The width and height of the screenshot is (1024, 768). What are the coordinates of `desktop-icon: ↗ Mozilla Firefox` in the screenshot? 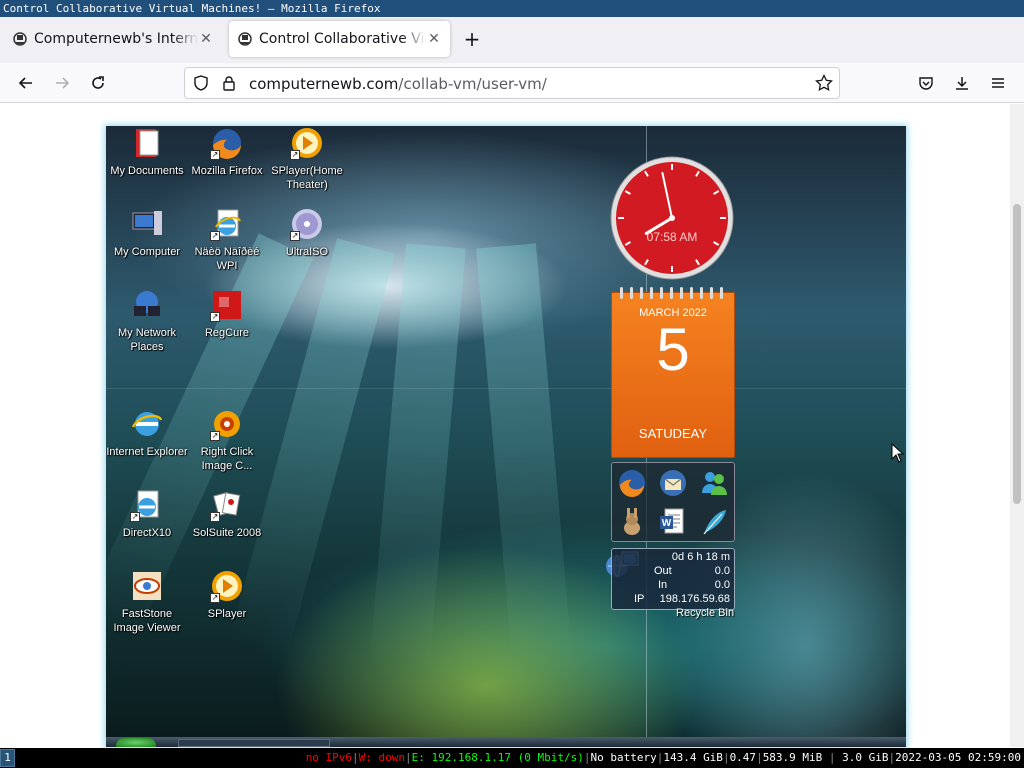 It's located at (227, 152).